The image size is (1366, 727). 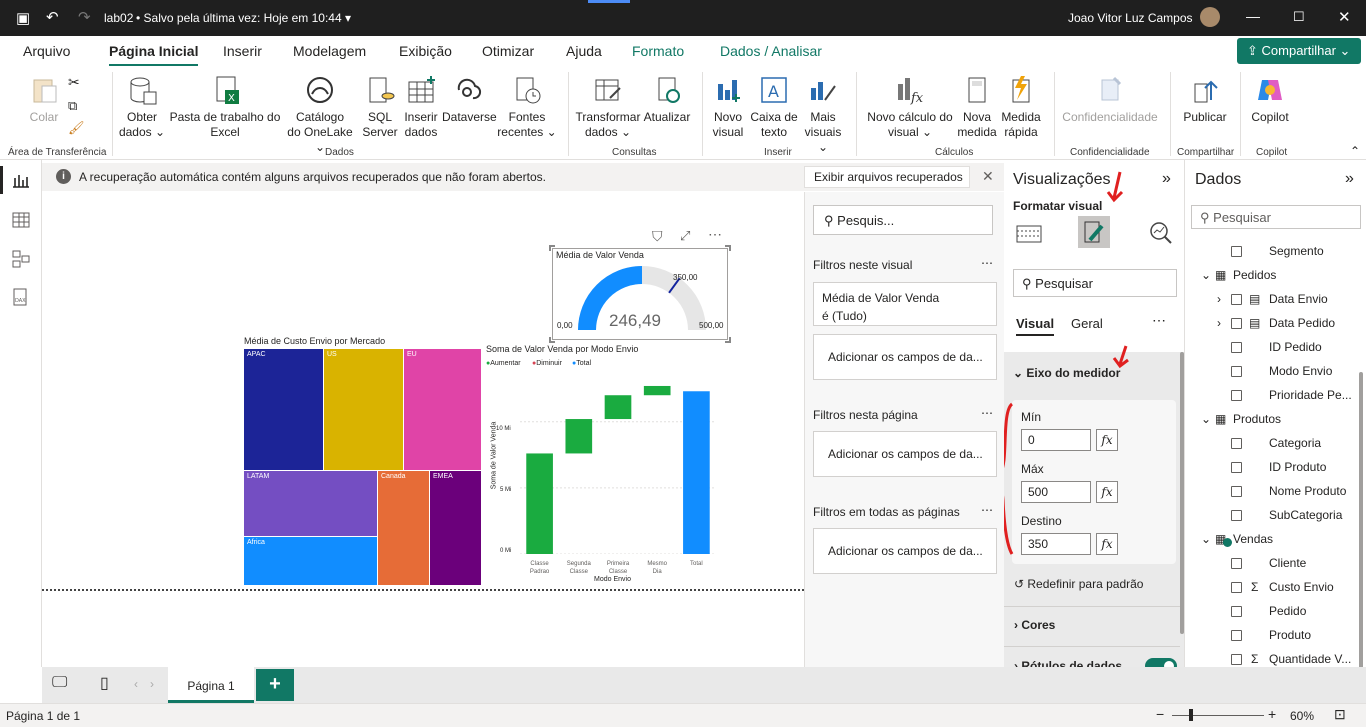 What do you see at coordinates (608, 107) in the screenshot?
I see `transform-data-button: Transformar dados ⌄` at bounding box center [608, 107].